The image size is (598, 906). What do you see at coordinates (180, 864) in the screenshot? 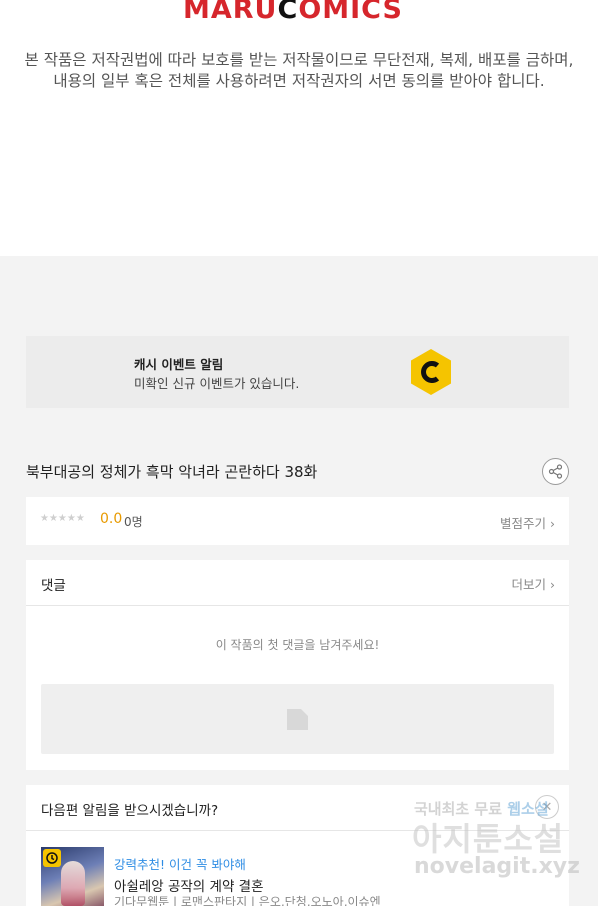
I see `recommendation-tag: 강력추천! 이건 꼭 봐야해` at bounding box center [180, 864].